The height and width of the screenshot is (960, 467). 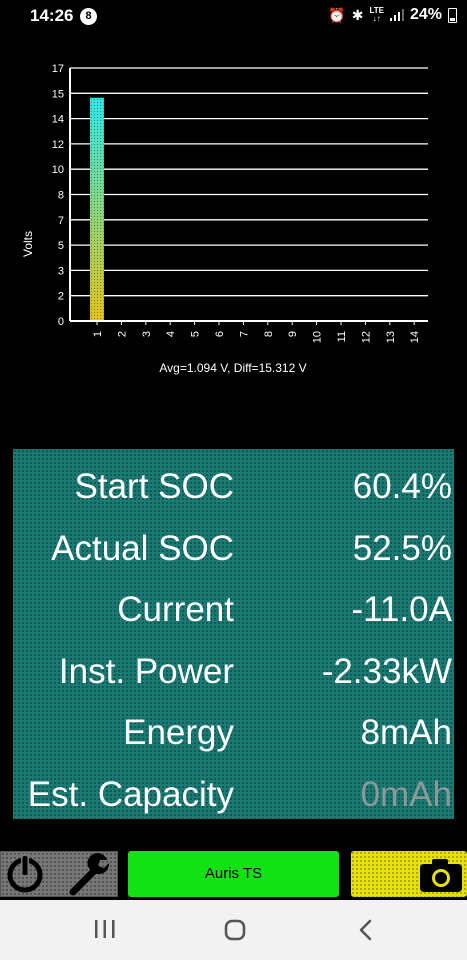 I want to click on bottom-toolbar: Auris TS, so click(x=233, y=874).